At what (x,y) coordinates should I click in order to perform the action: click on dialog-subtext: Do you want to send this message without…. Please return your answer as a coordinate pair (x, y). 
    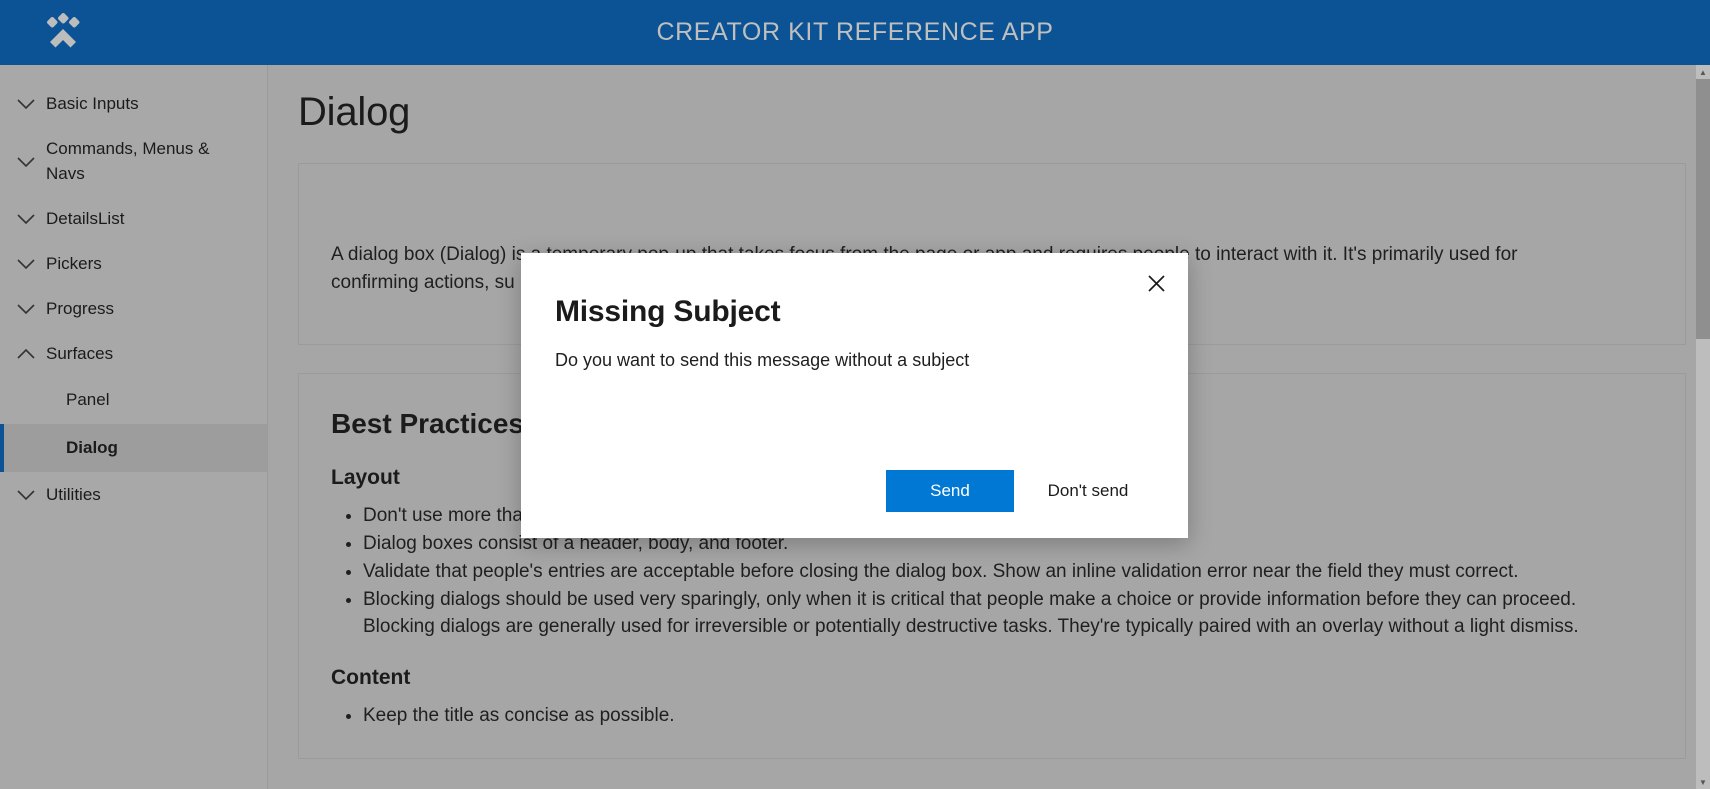
    Looking at the image, I should click on (762, 360).